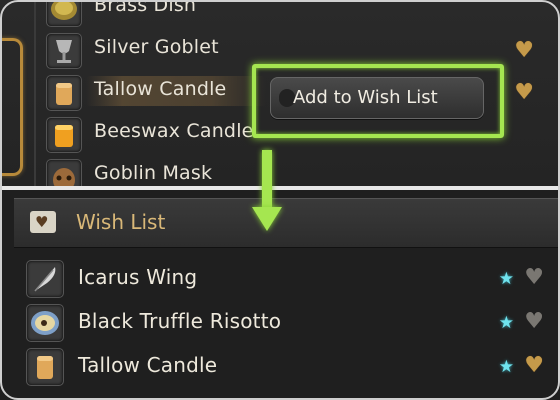 The image size is (560, 400). I want to click on down-arrow-icon, so click(267, 219).